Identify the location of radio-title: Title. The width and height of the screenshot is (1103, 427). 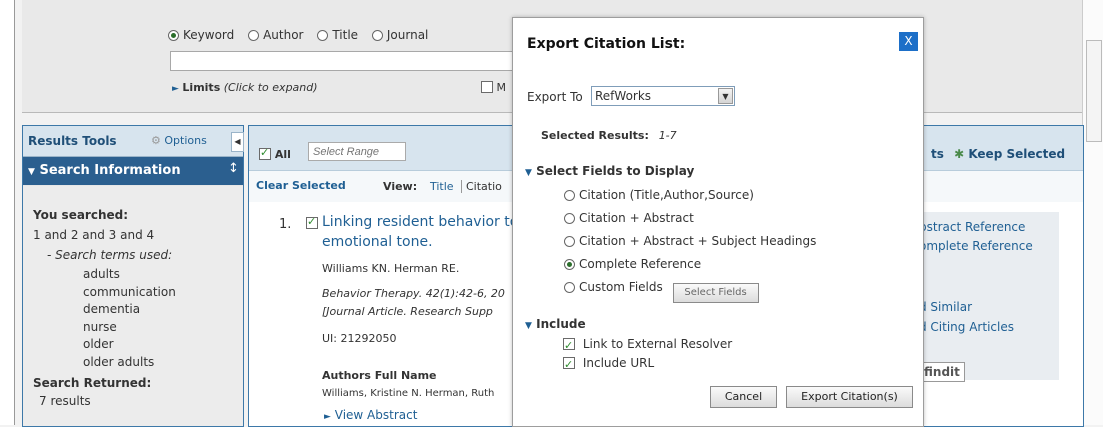
(337, 35).